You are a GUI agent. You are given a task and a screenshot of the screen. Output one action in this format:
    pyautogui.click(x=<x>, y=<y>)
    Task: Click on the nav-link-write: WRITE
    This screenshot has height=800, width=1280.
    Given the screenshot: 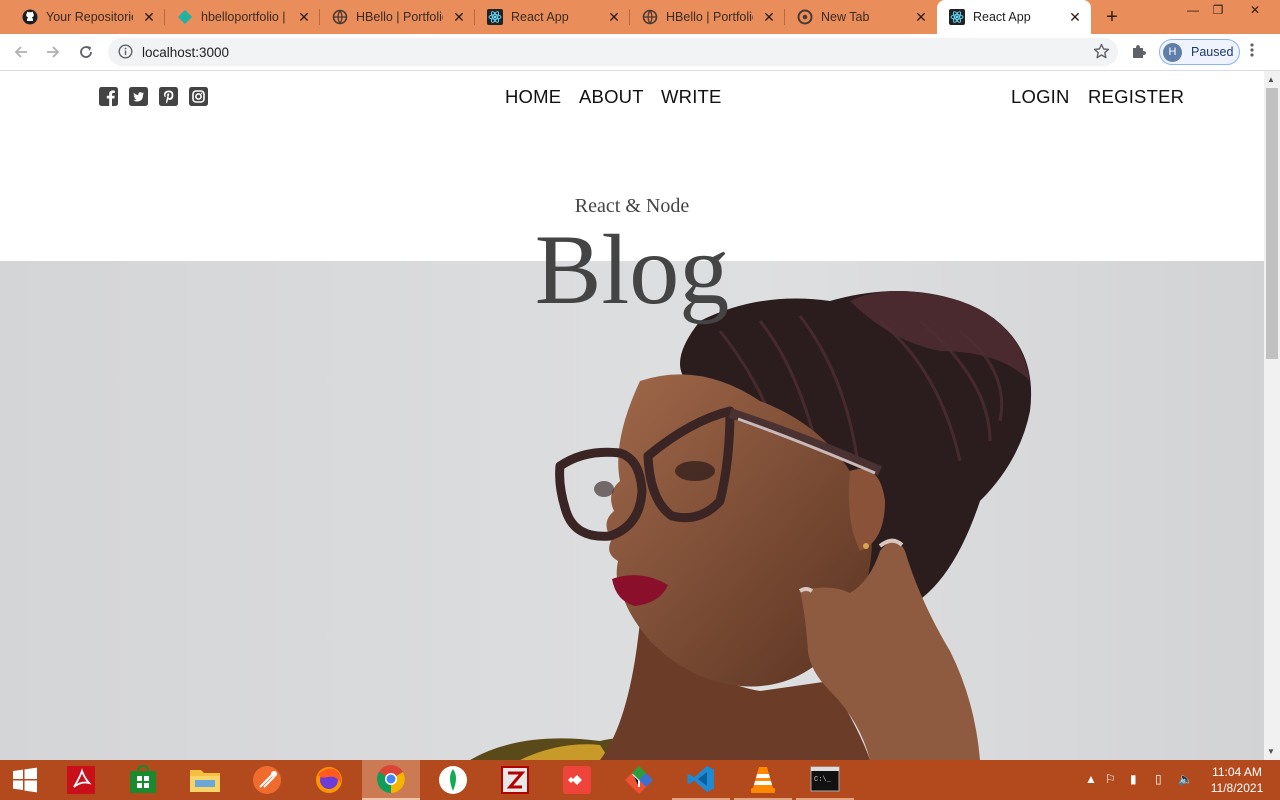 What is the action you would take?
    pyautogui.click(x=691, y=97)
    